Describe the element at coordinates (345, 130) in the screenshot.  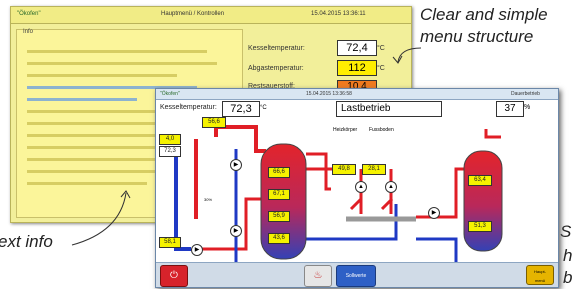
I see `circuit-label-heizkoerper: Heizkörper` at that location.